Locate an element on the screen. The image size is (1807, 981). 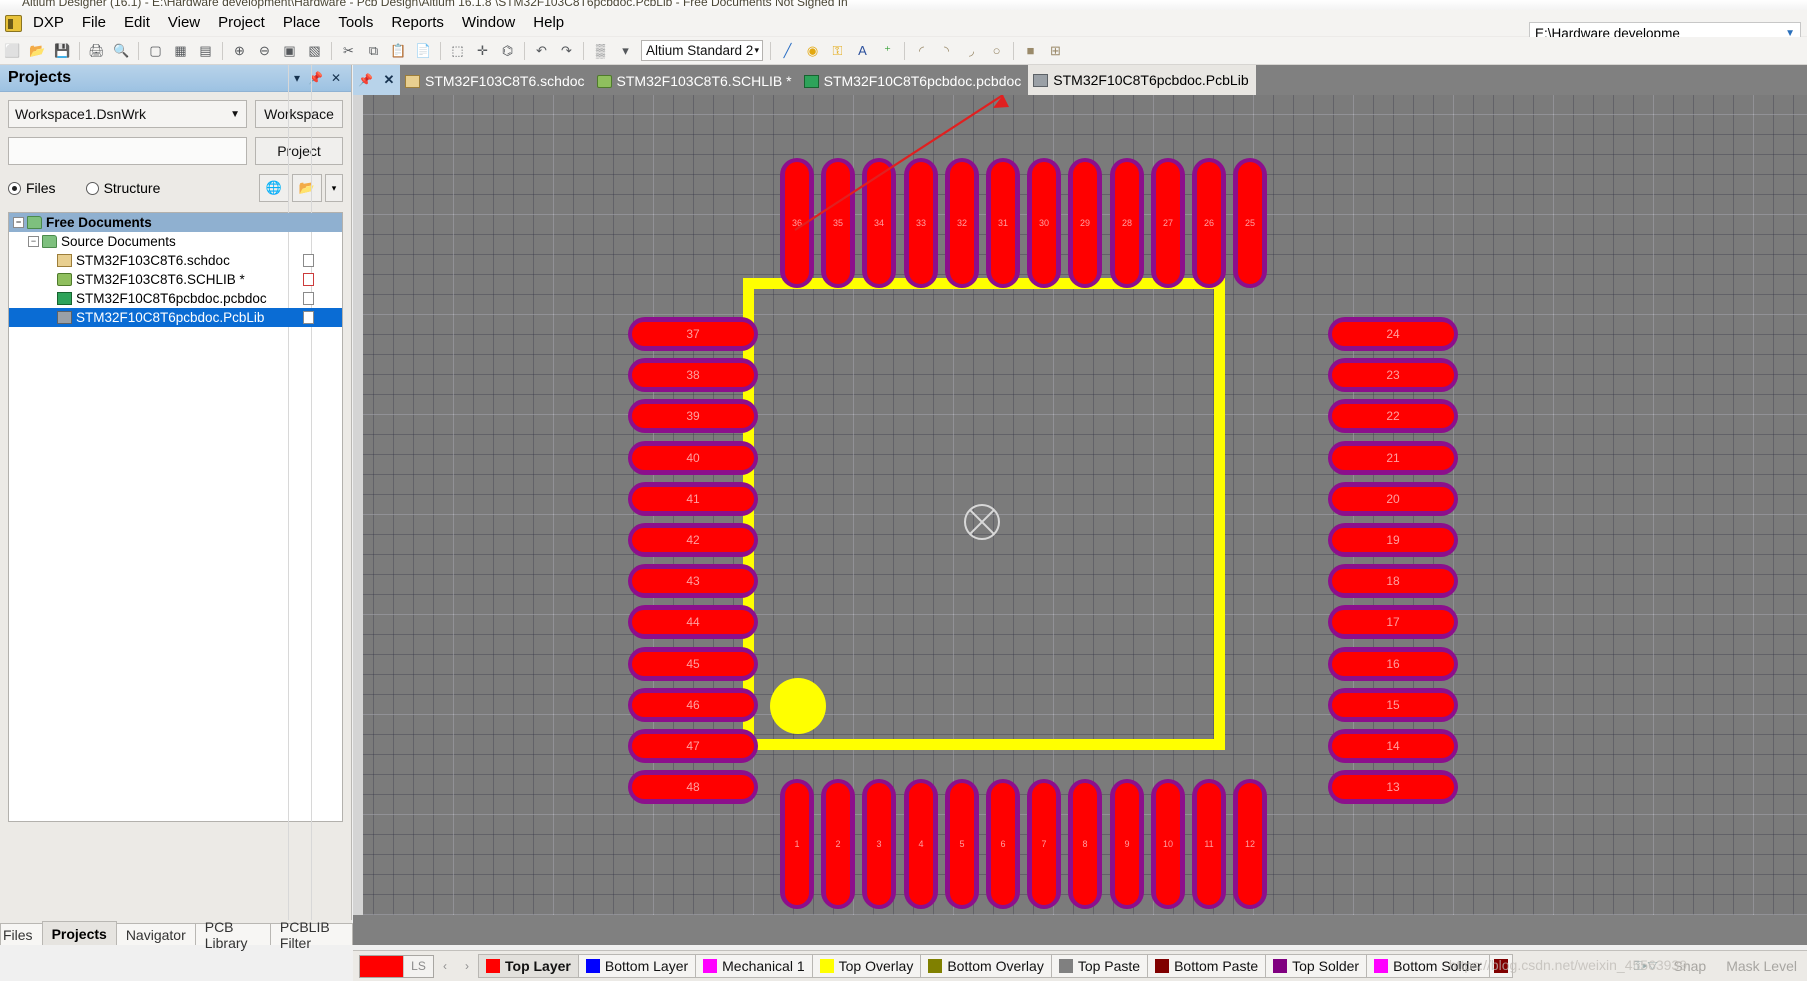
panel-close-icon: ✕ is located at coordinates (336, 78).